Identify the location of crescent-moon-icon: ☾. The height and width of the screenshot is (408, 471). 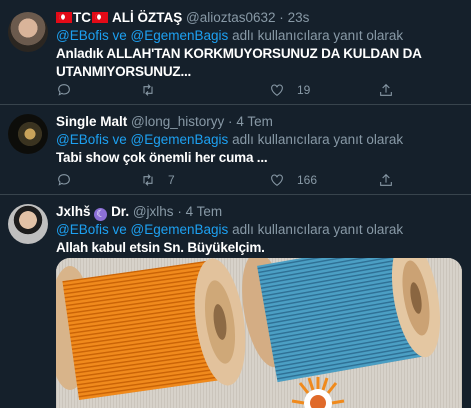
(101, 214).